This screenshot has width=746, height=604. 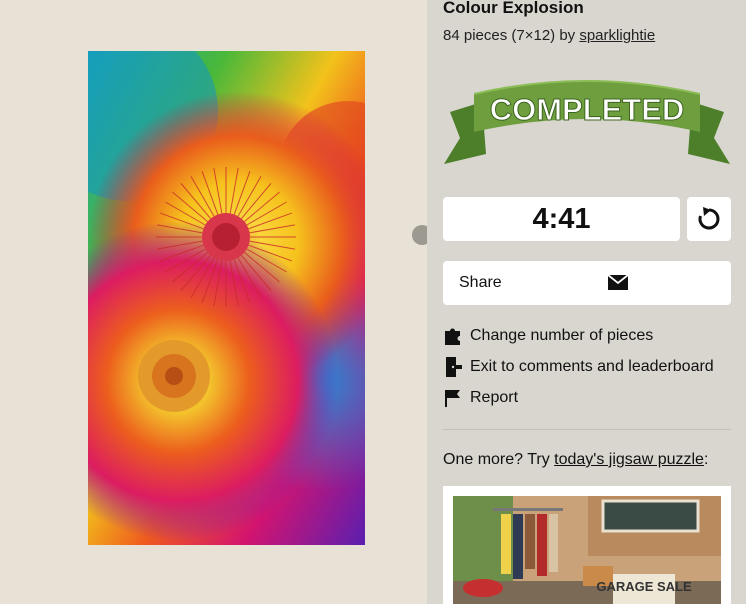 What do you see at coordinates (494, 397) in the screenshot?
I see `report-label: Report` at bounding box center [494, 397].